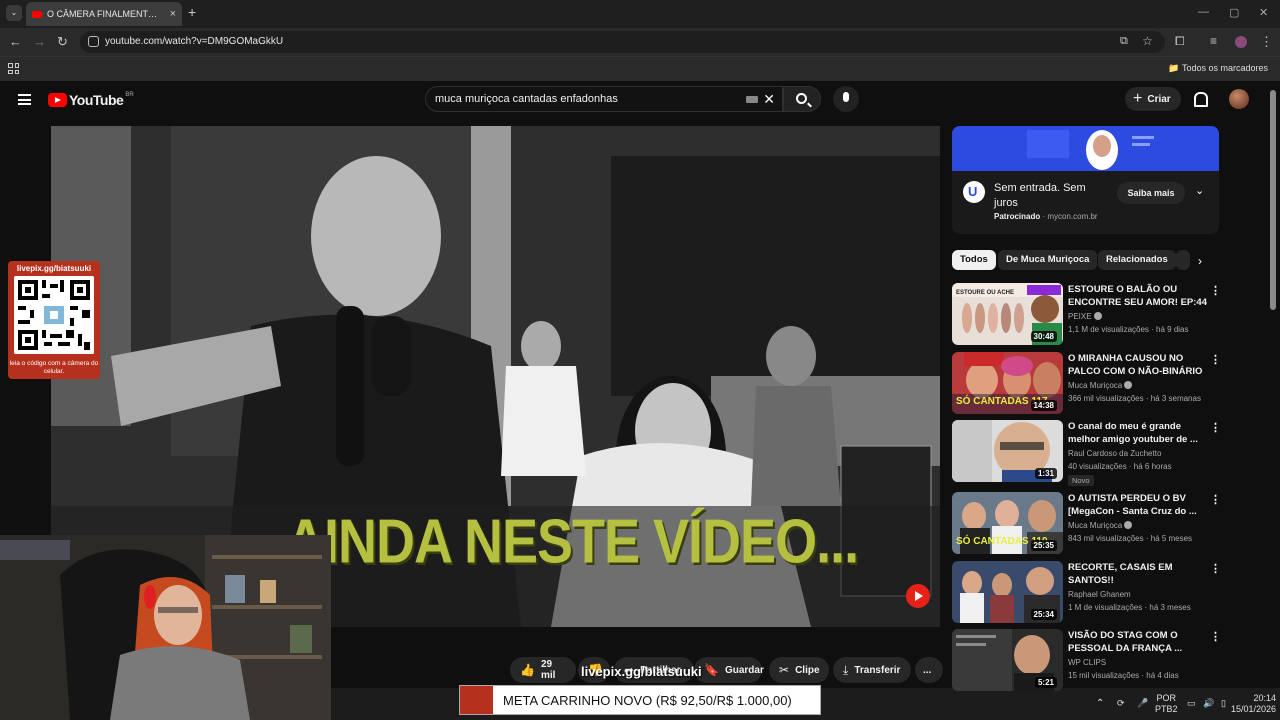 Image resolution: width=1280 pixels, height=720 pixels. I want to click on streamer-webcam, so click(165, 627).